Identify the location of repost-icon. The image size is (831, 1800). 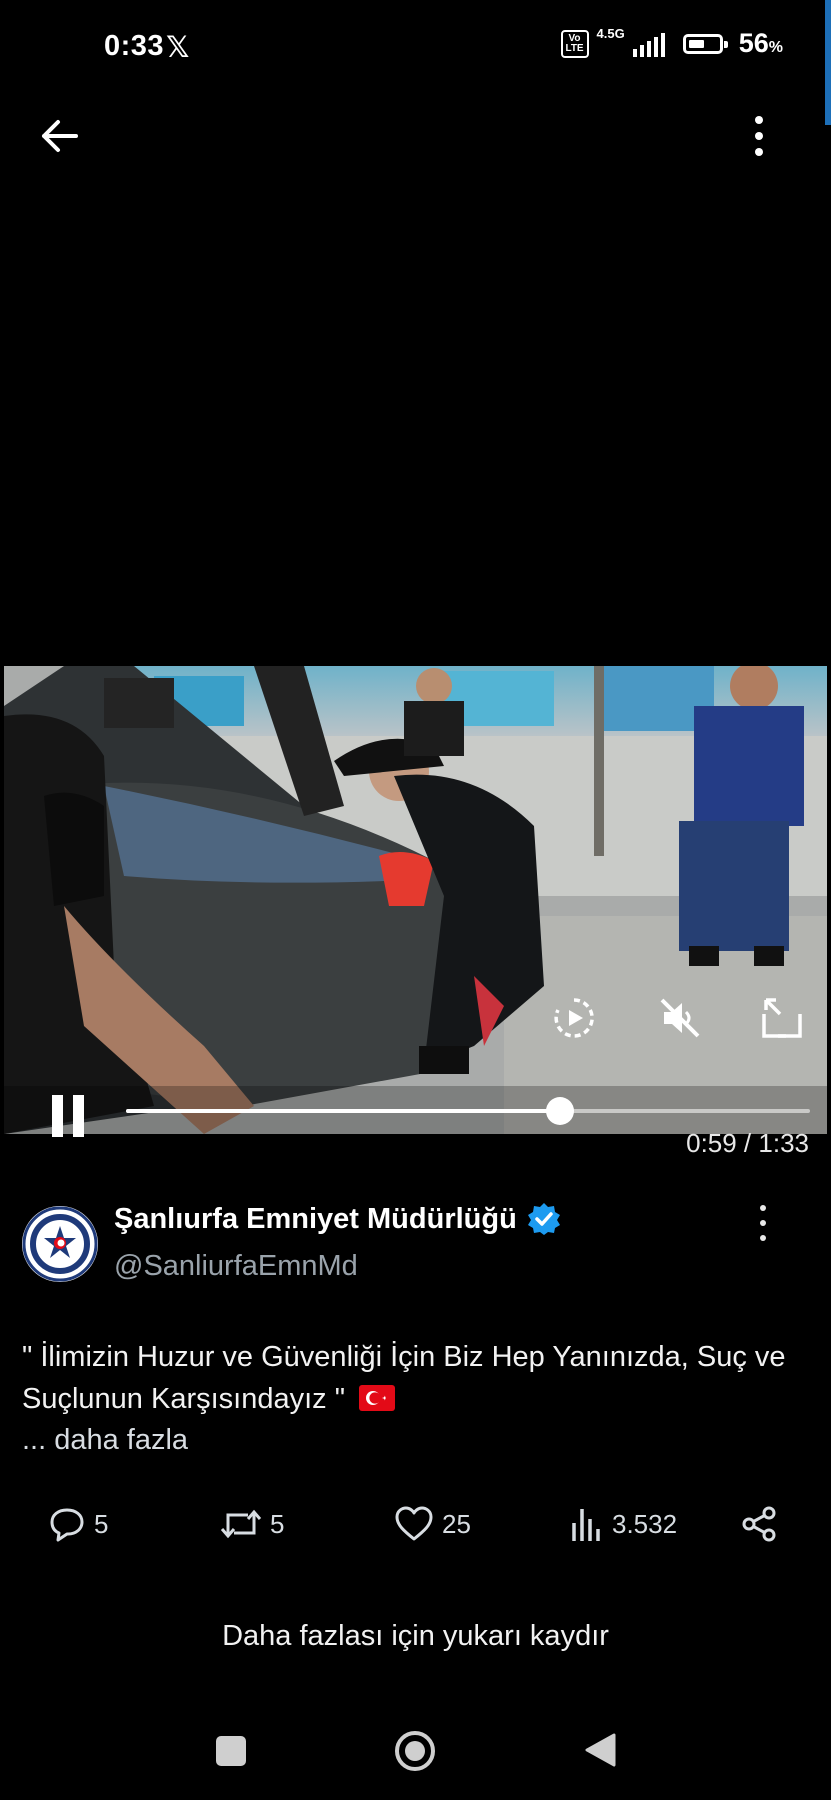
(241, 1524).